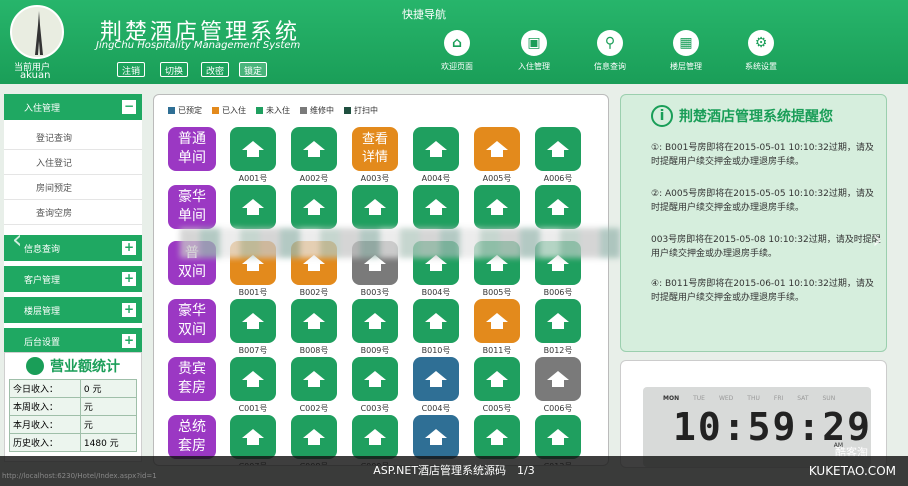  I want to click on table-row: 今日收入： 0 元, so click(73, 388).